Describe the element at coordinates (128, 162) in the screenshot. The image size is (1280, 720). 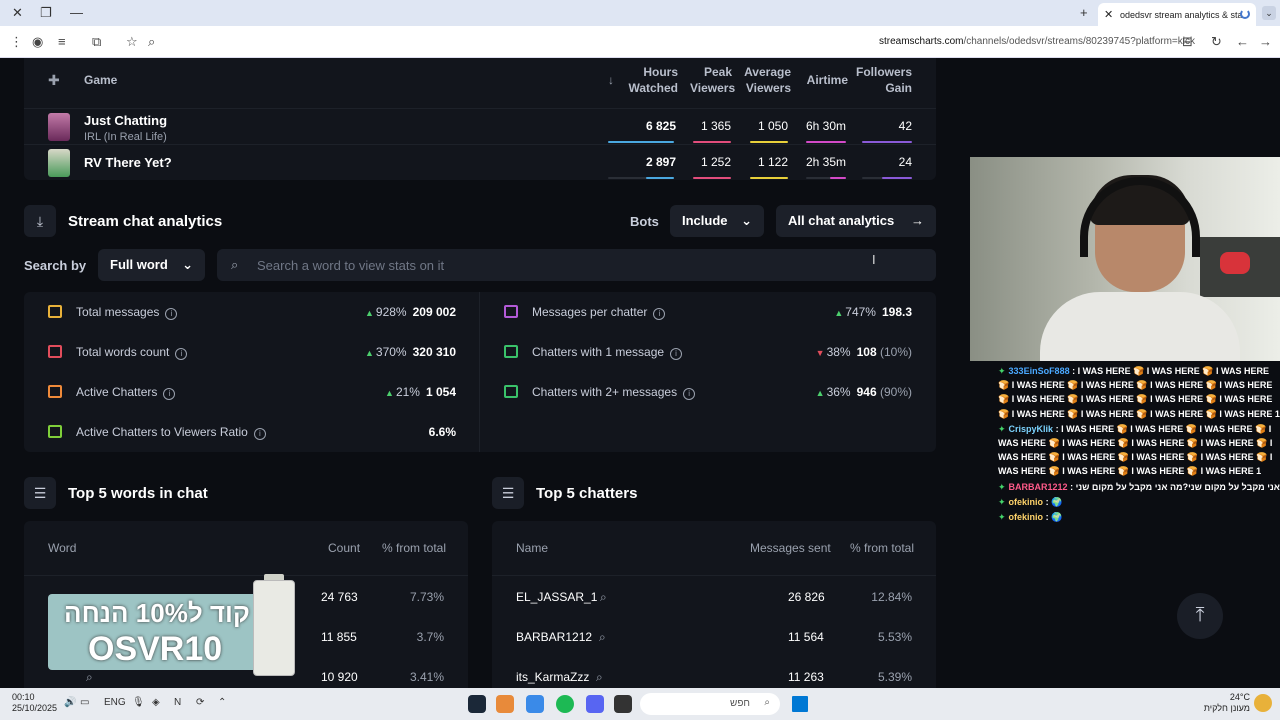
I see `game-name: RV There Yet?` at that location.